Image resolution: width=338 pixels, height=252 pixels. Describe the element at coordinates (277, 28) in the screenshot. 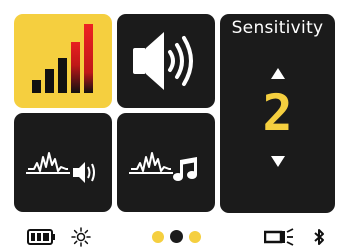

I see `sensitivity-title: Sensitivity` at that location.